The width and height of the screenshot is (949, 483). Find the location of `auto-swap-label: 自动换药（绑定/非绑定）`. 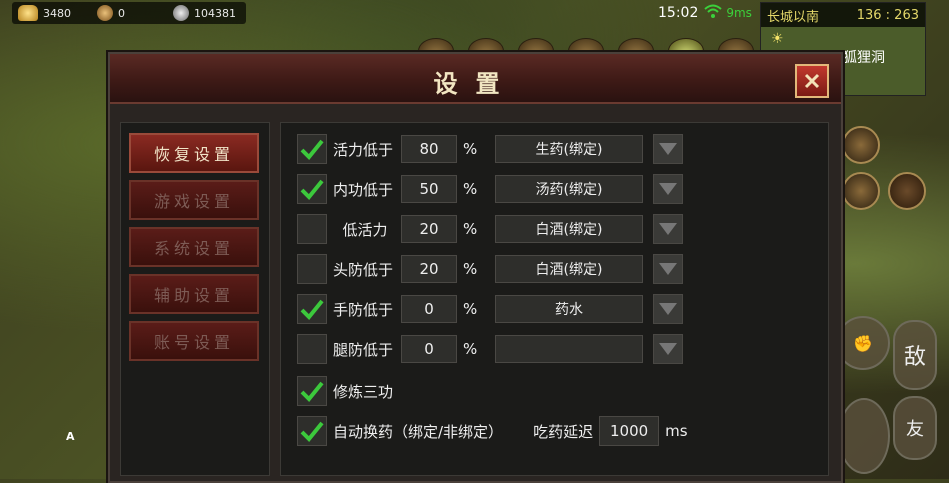

auto-swap-label: 自动换药（绑定/非绑定） is located at coordinates (418, 431).